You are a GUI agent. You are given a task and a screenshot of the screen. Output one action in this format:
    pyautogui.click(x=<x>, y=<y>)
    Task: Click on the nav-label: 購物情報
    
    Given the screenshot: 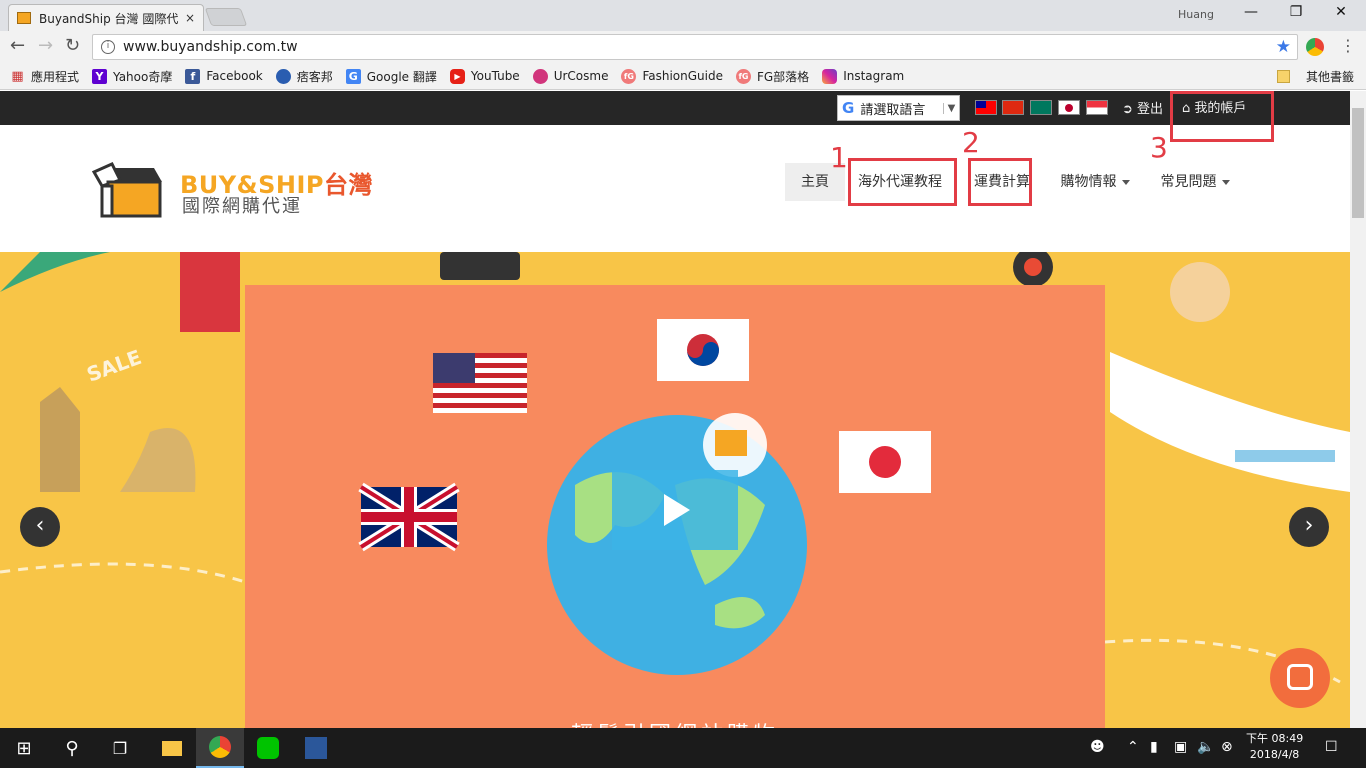 What is the action you would take?
    pyautogui.click(x=1088, y=182)
    